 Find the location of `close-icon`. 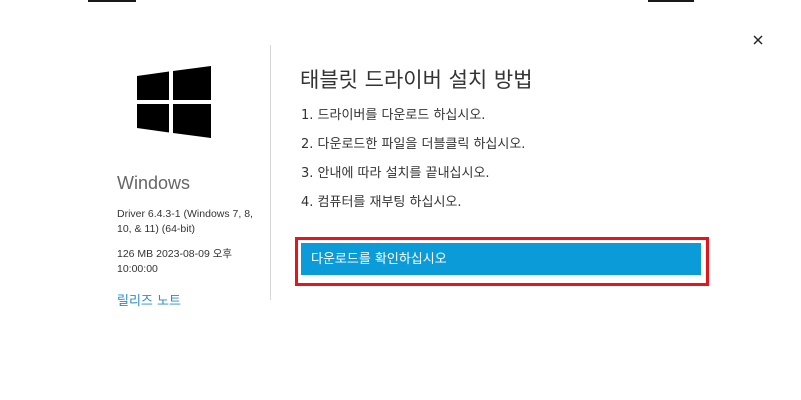

close-icon is located at coordinates (758, 40).